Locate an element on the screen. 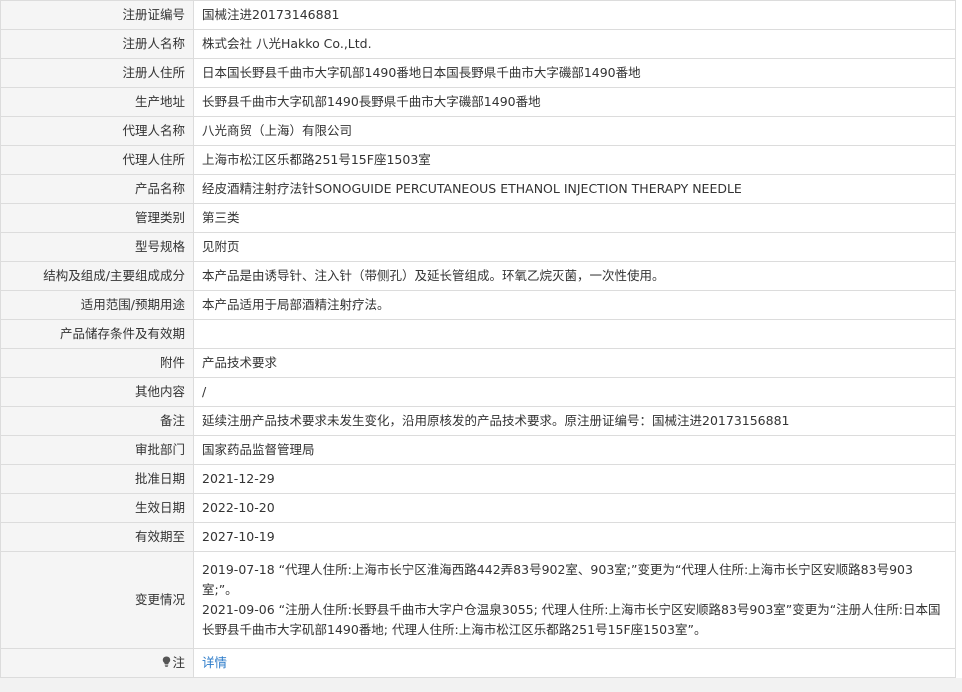 The width and height of the screenshot is (962, 692). table-row: 有效期至 2027-10-19 is located at coordinates (478, 537).